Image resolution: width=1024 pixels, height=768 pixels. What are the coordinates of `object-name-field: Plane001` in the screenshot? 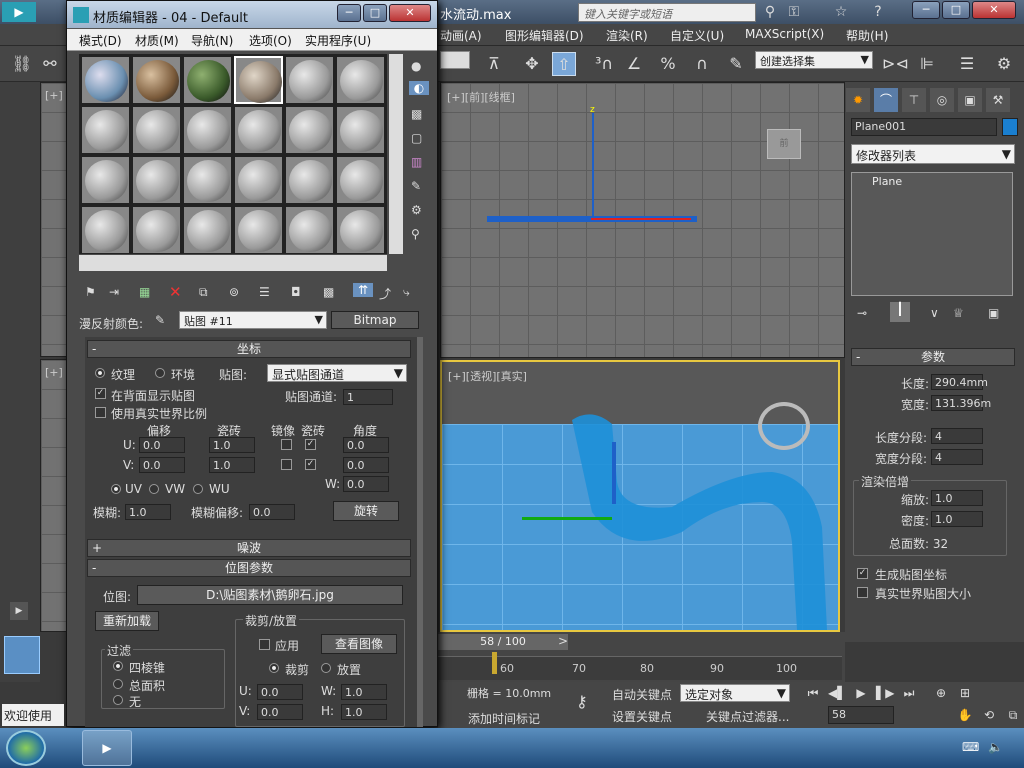 It's located at (924, 127).